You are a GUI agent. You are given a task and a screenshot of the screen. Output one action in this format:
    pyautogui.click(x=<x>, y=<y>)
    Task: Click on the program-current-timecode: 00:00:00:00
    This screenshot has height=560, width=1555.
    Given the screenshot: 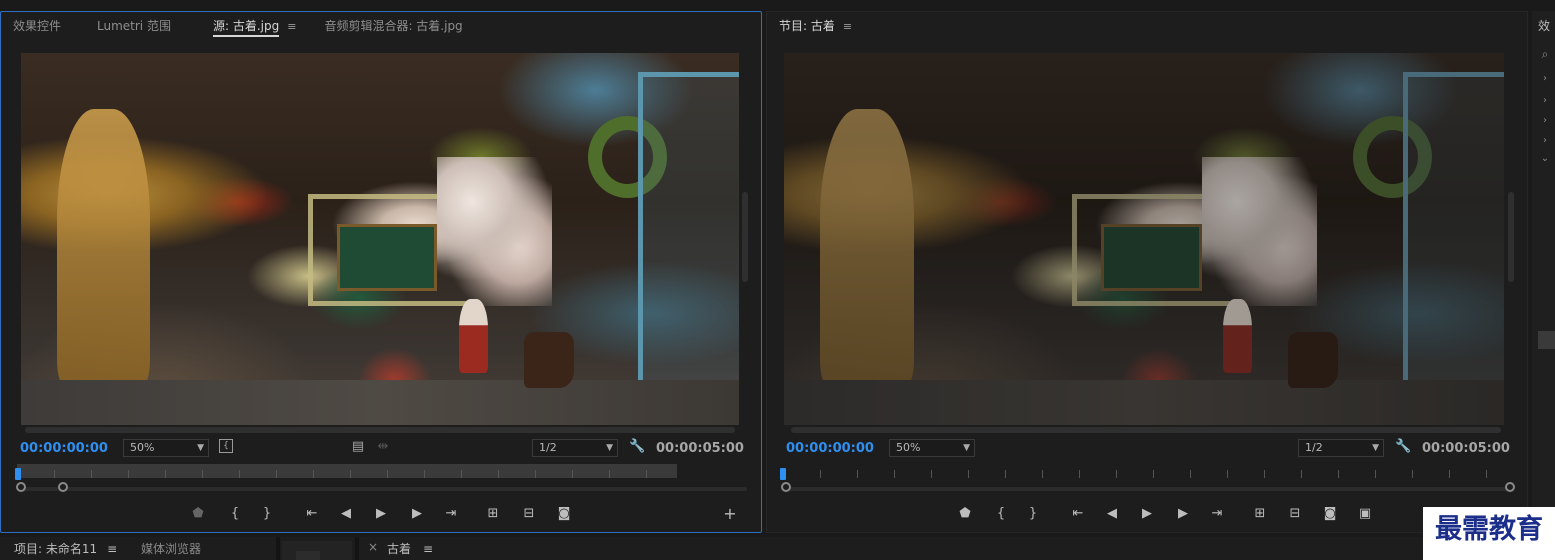 What is the action you would take?
    pyautogui.click(x=830, y=448)
    